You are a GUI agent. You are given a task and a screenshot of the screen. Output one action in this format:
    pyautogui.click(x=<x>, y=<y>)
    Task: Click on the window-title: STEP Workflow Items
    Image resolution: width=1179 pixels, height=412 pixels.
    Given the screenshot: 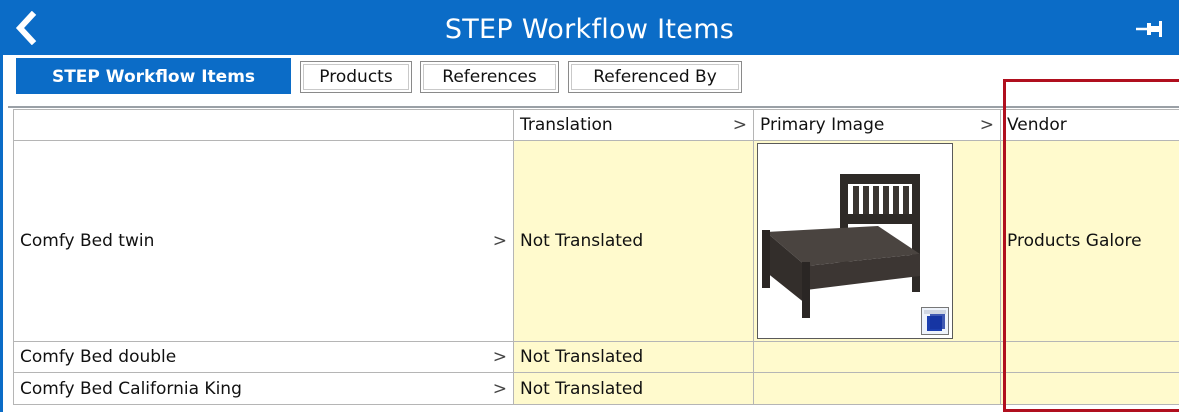 What is the action you would take?
    pyautogui.click(x=589, y=29)
    